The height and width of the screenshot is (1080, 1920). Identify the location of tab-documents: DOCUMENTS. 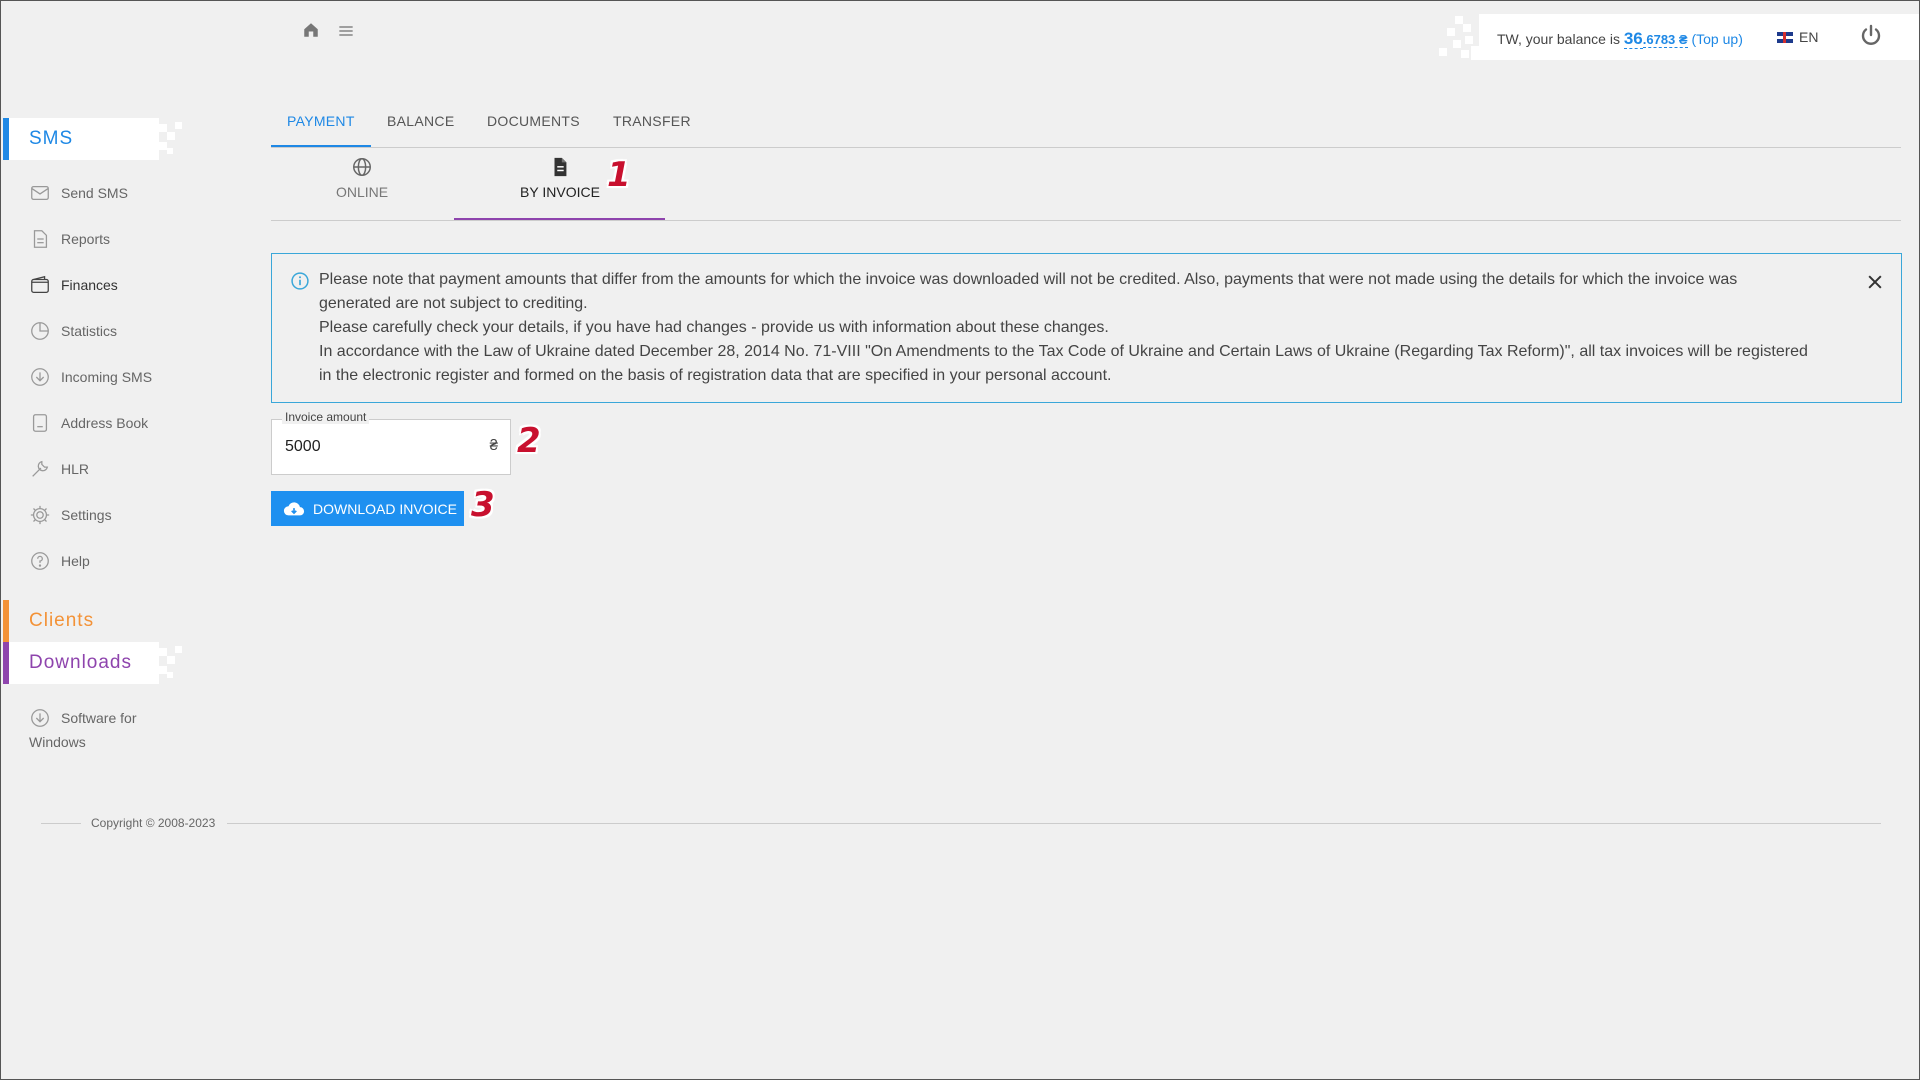
(533, 121).